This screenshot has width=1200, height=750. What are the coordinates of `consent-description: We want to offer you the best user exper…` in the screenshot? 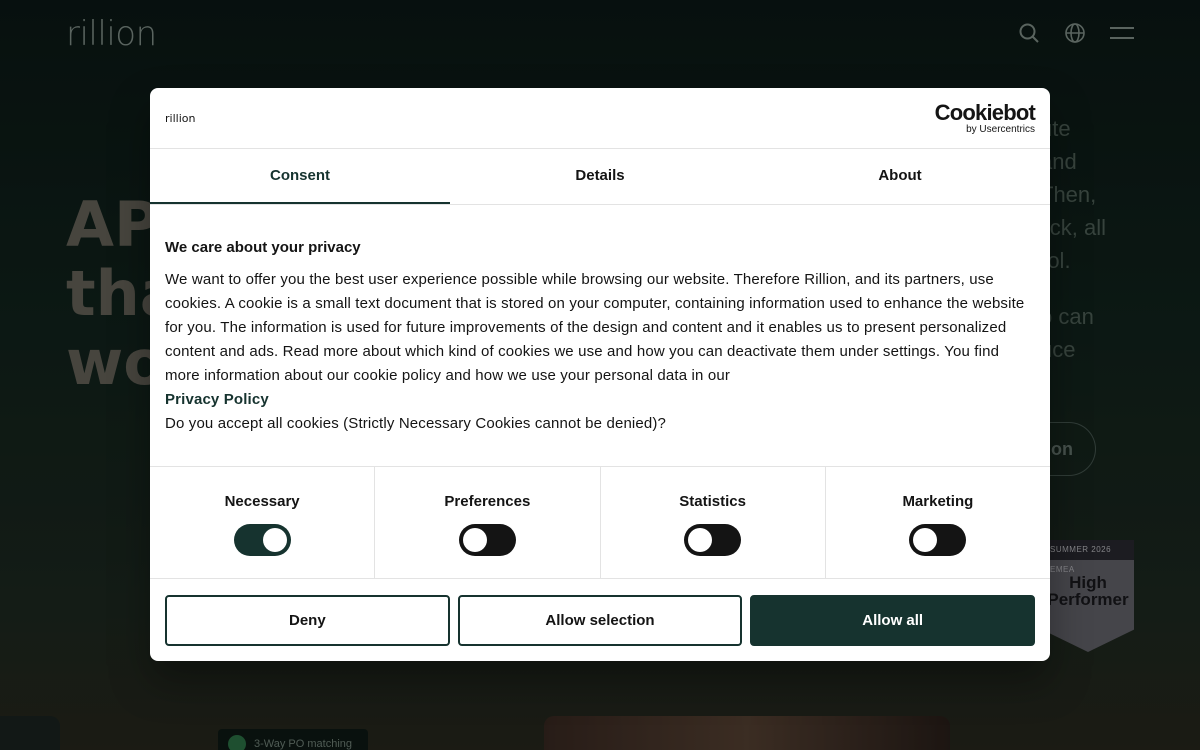 It's located at (595, 327).